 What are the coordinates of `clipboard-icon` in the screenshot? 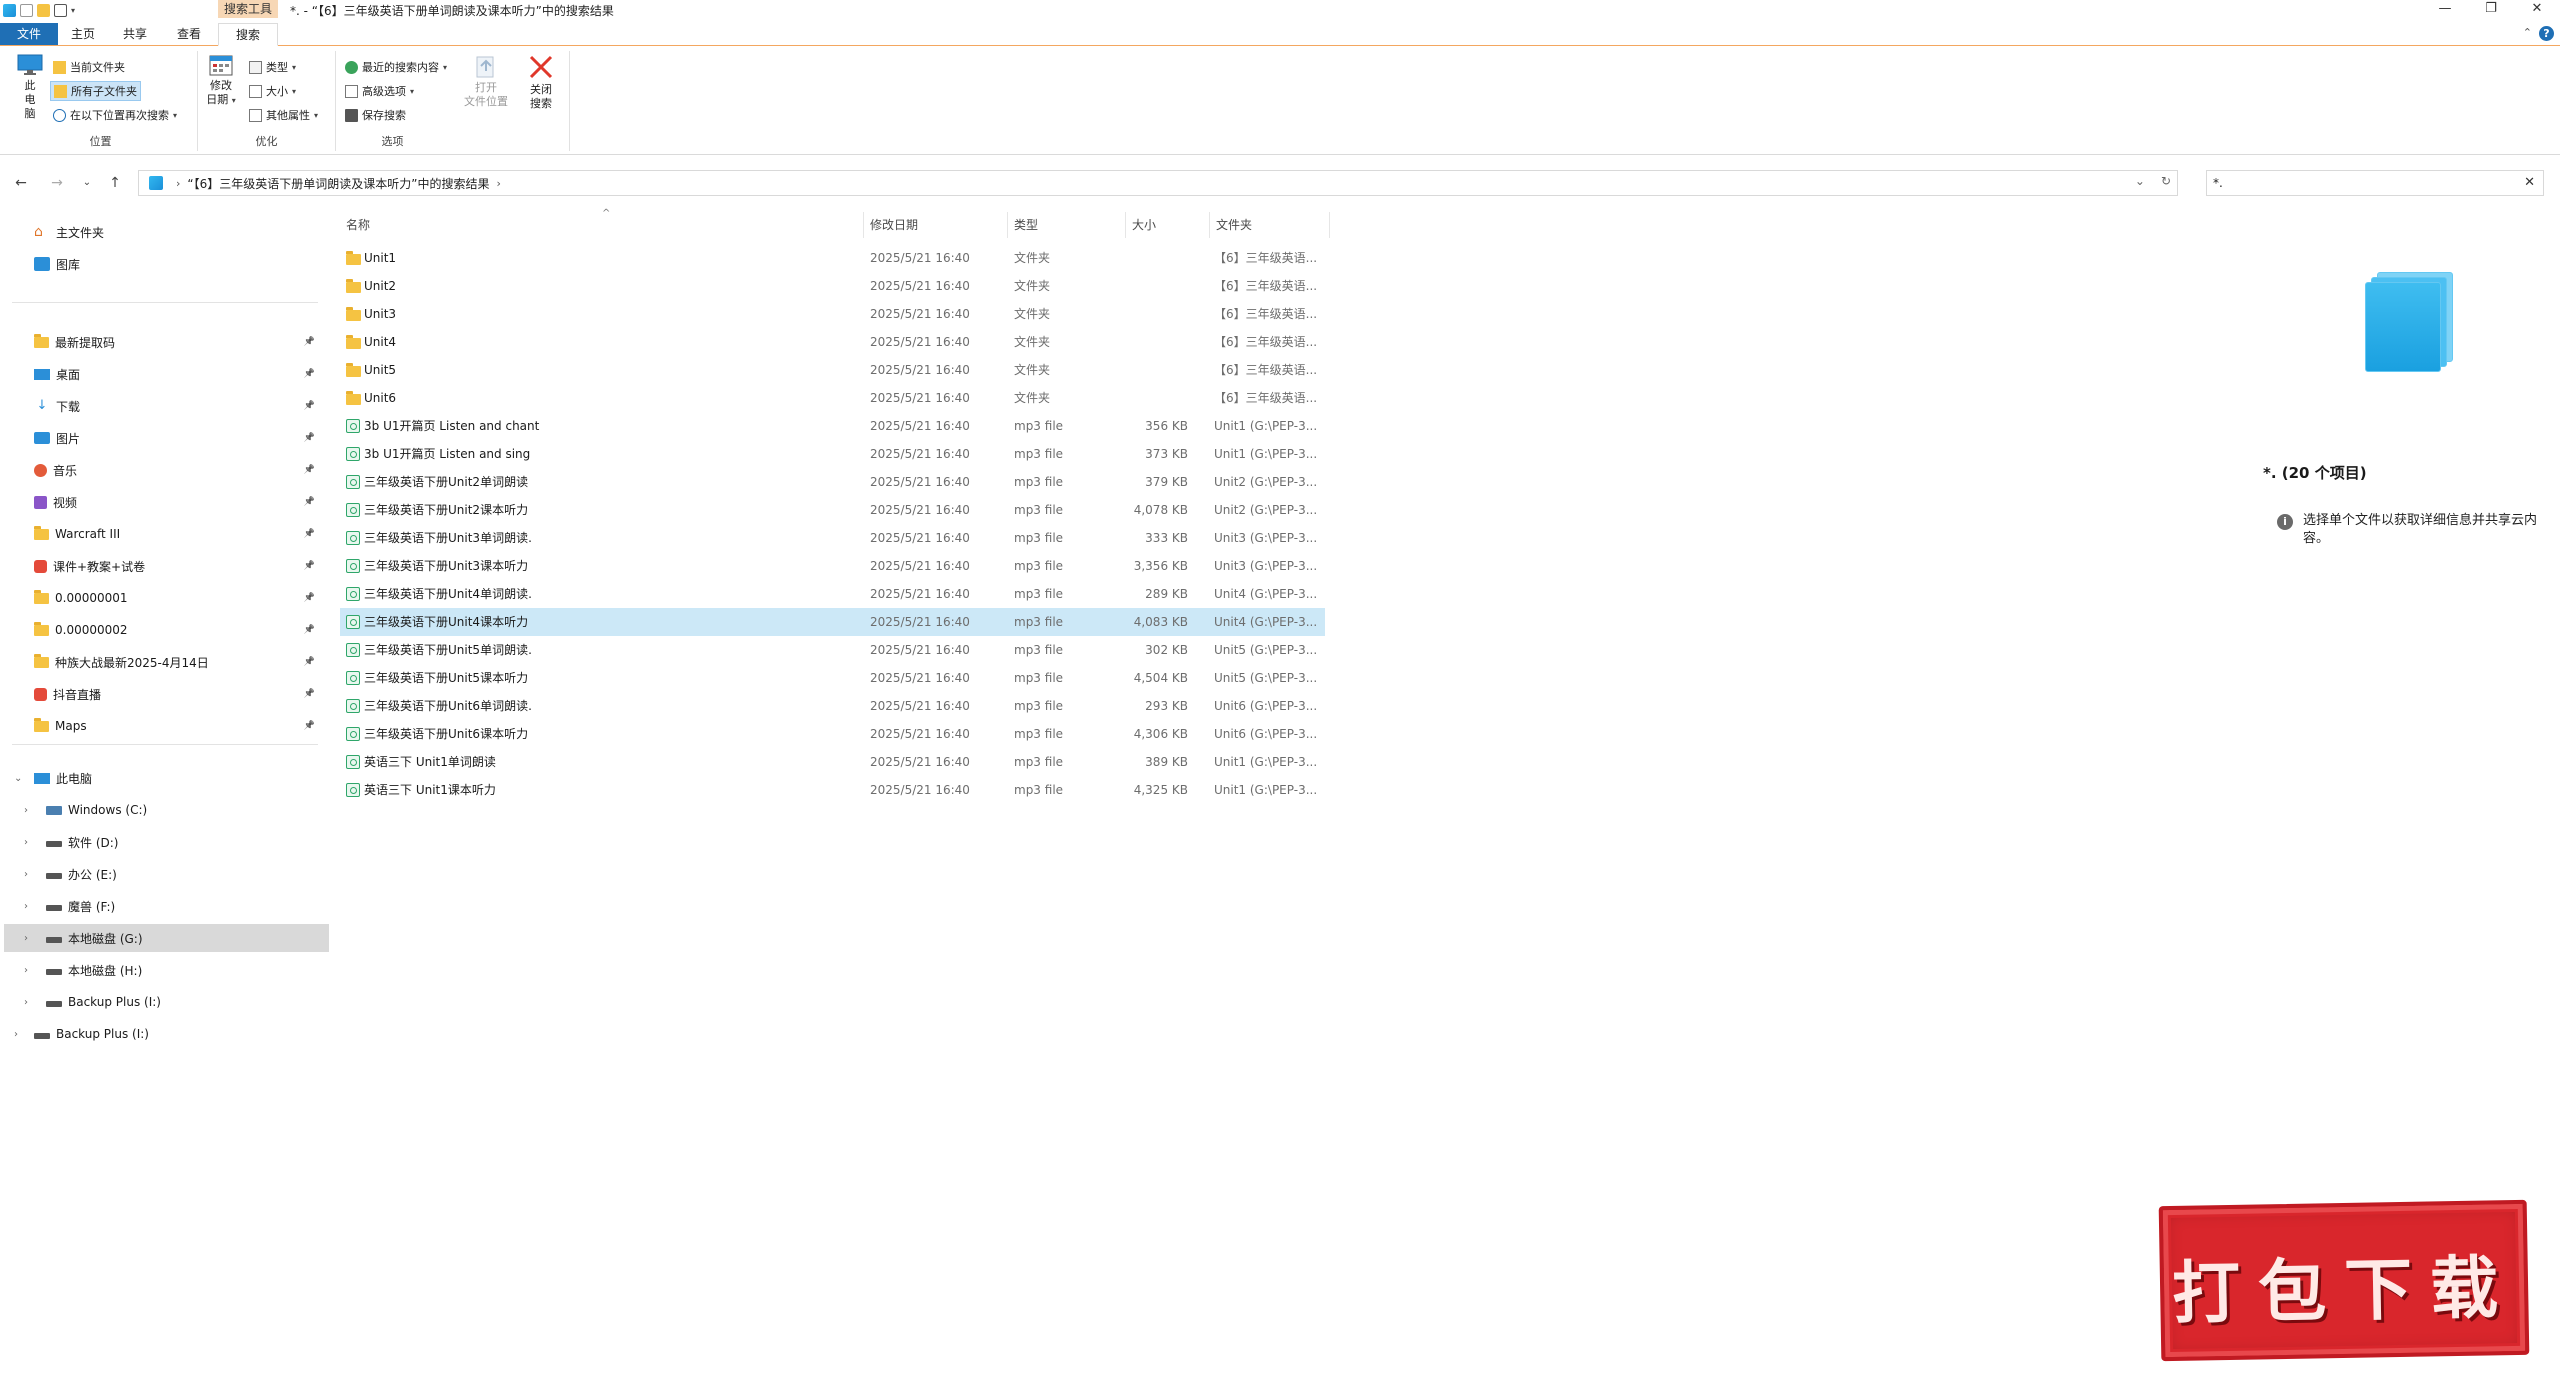 It's located at (60, 10).